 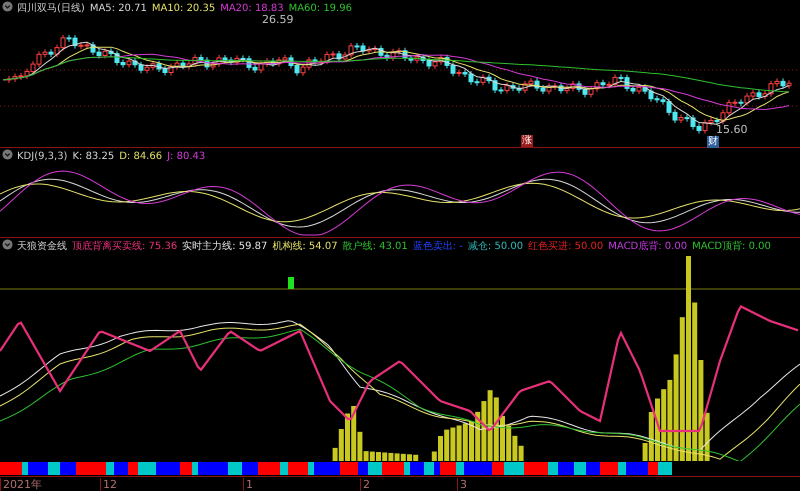 I want to click on legend-label: MA5: 20.71, so click(x=118, y=8).